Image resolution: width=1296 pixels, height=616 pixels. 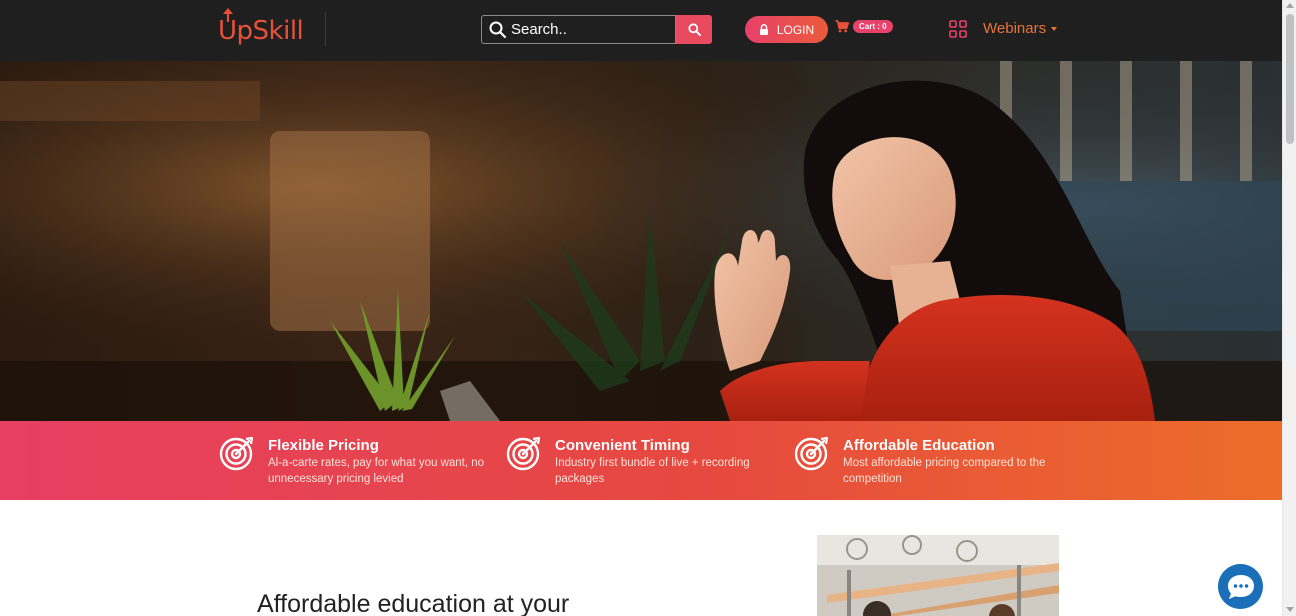 I want to click on cart-badge: Cart : 0, so click(x=873, y=26).